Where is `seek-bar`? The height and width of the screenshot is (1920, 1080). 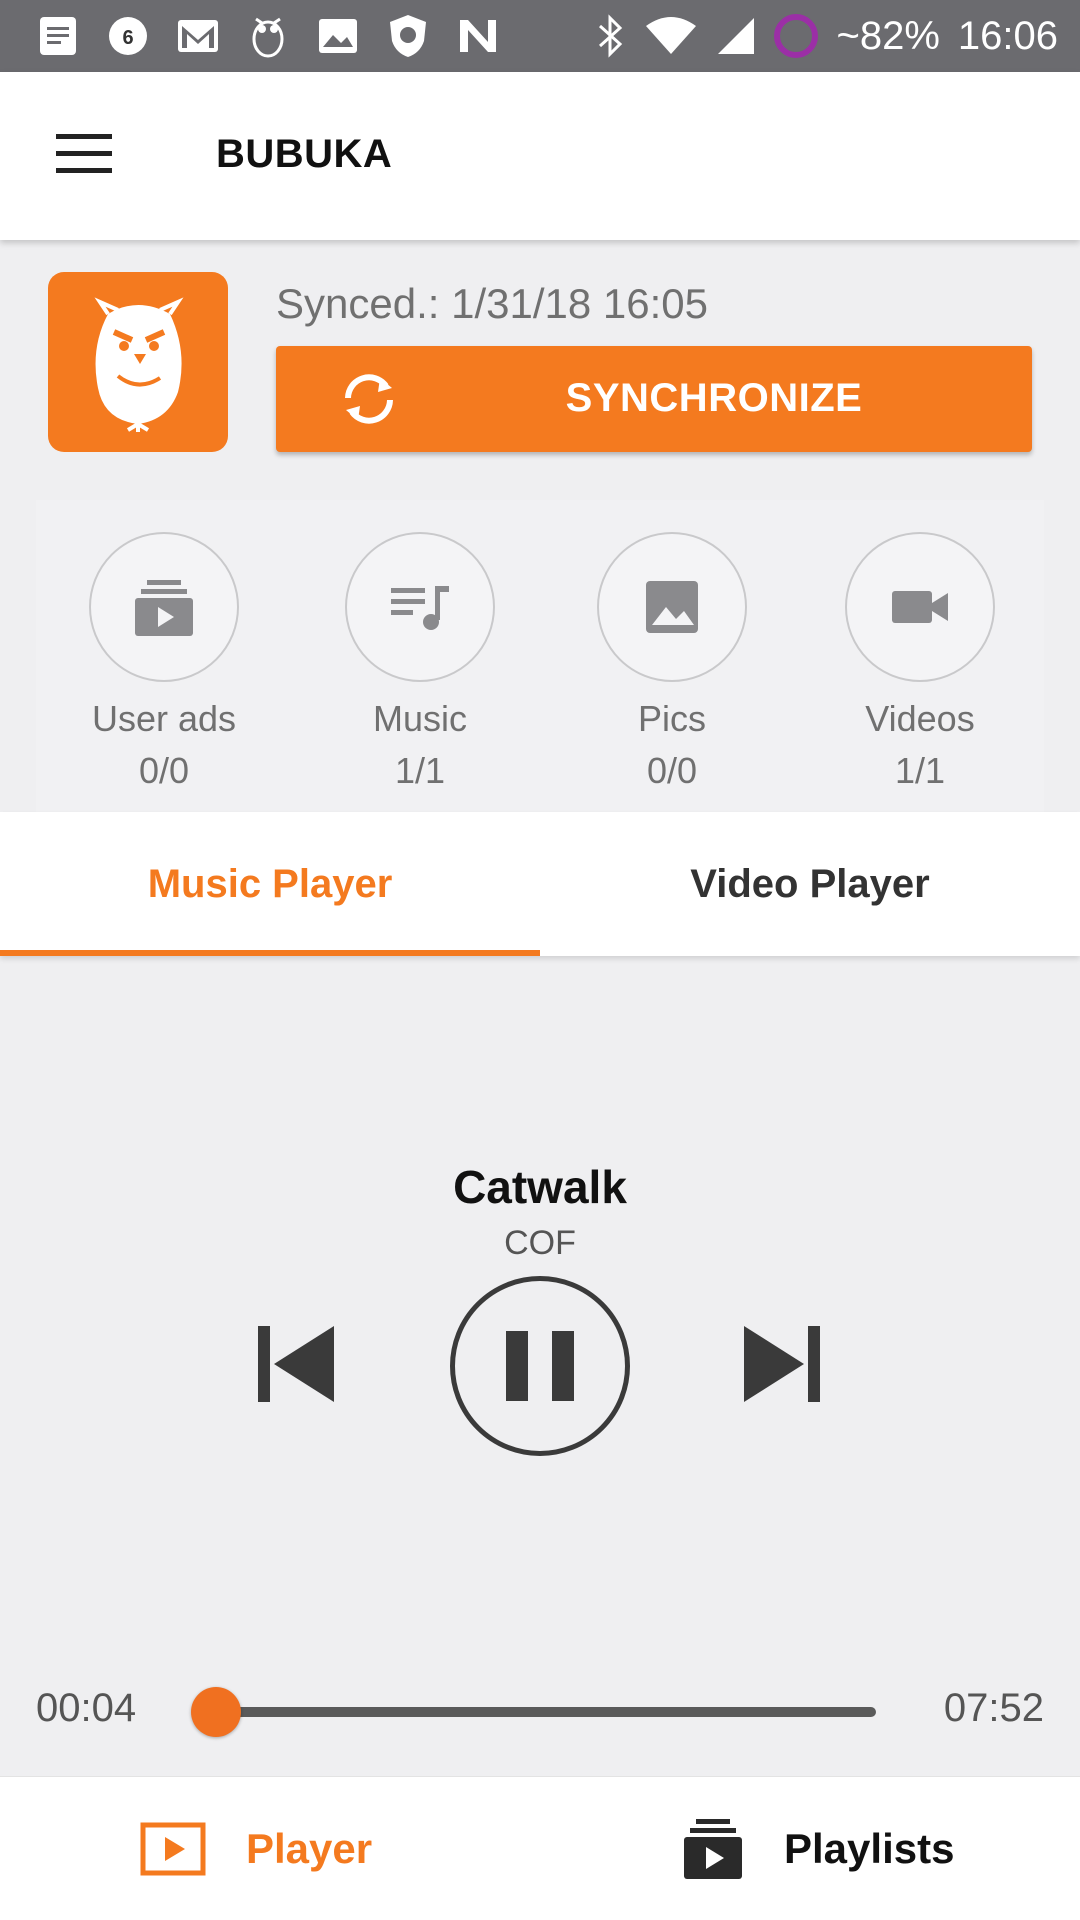 seek-bar is located at coordinates (533, 1712).